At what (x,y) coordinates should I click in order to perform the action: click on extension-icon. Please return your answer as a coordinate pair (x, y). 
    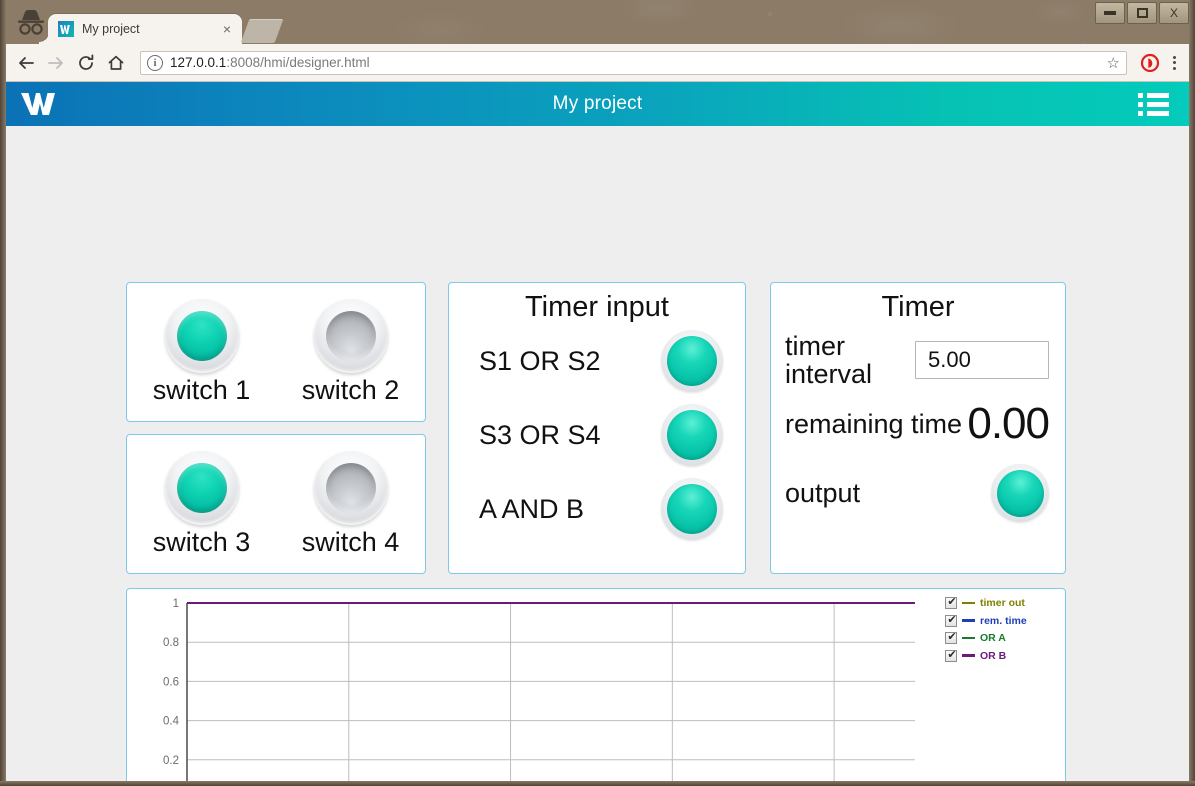
    Looking at the image, I should click on (1150, 63).